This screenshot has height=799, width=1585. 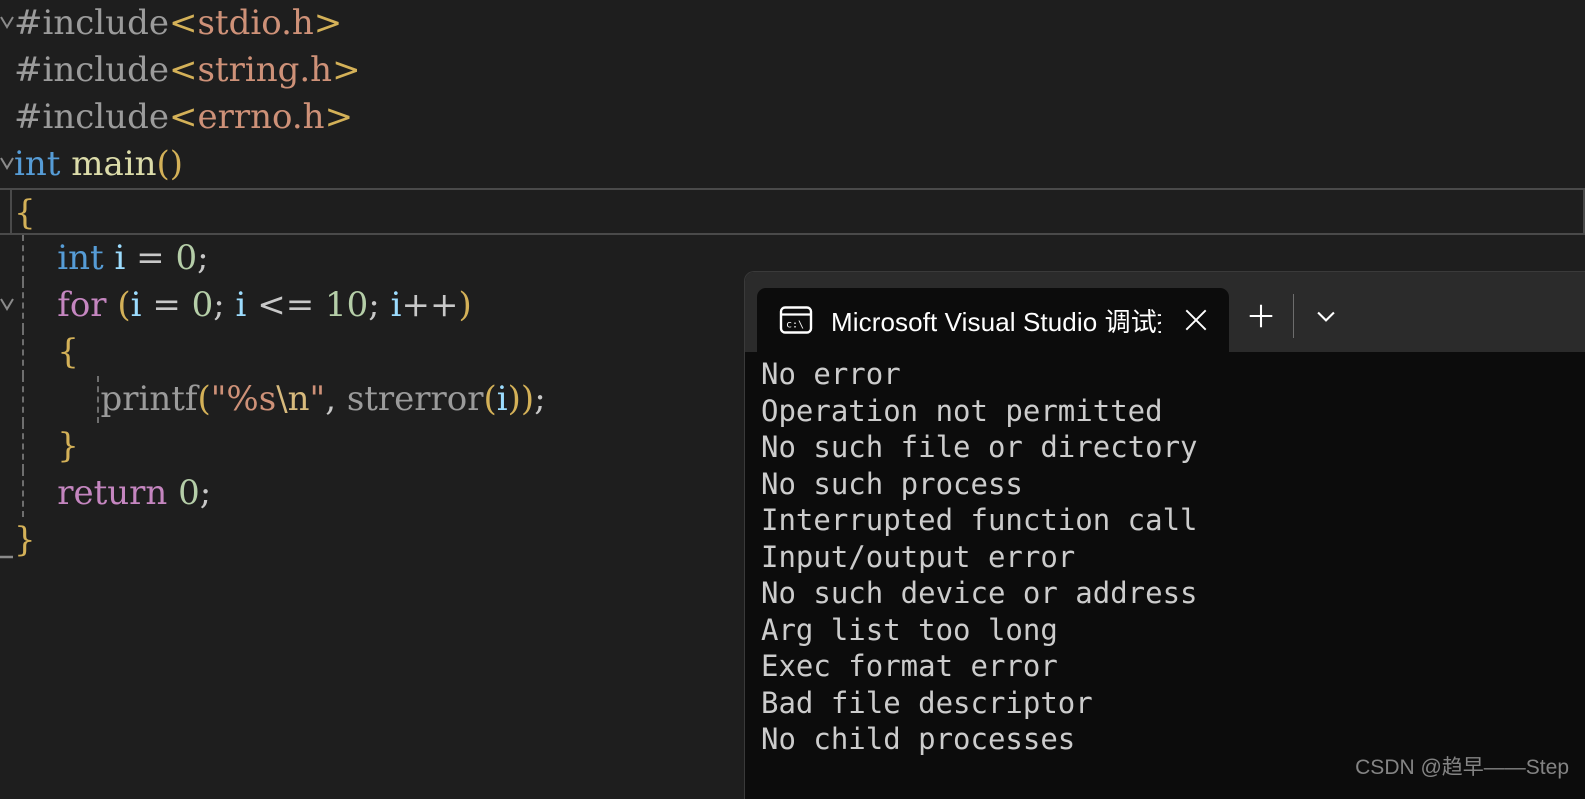 I want to click on code-line-content: {, so click(x=25, y=213).